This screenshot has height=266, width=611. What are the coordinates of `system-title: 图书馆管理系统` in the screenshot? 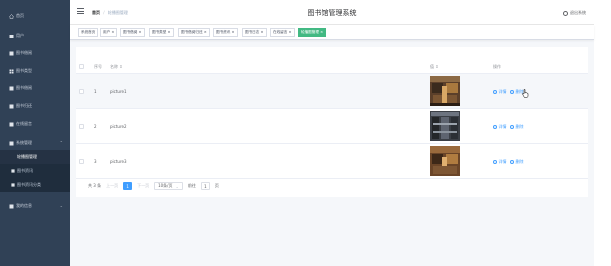 It's located at (332, 13).